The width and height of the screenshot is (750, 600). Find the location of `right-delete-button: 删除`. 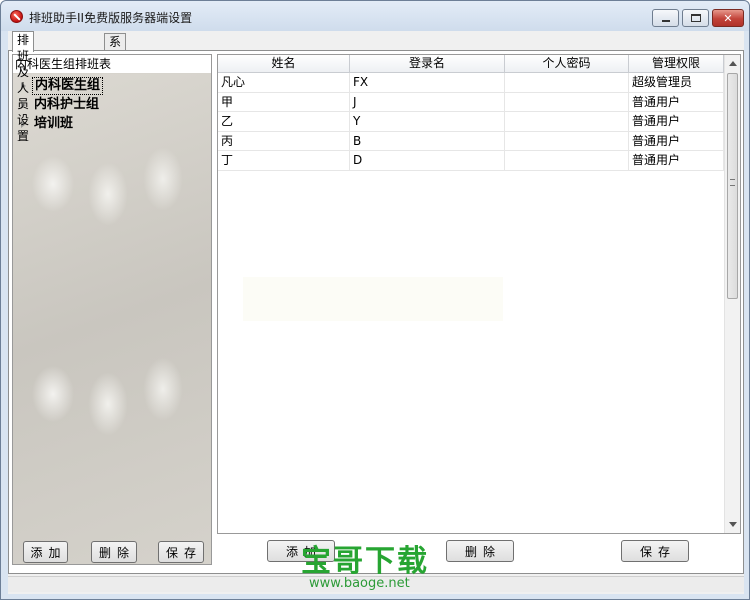

right-delete-button: 删除 is located at coordinates (480, 551).